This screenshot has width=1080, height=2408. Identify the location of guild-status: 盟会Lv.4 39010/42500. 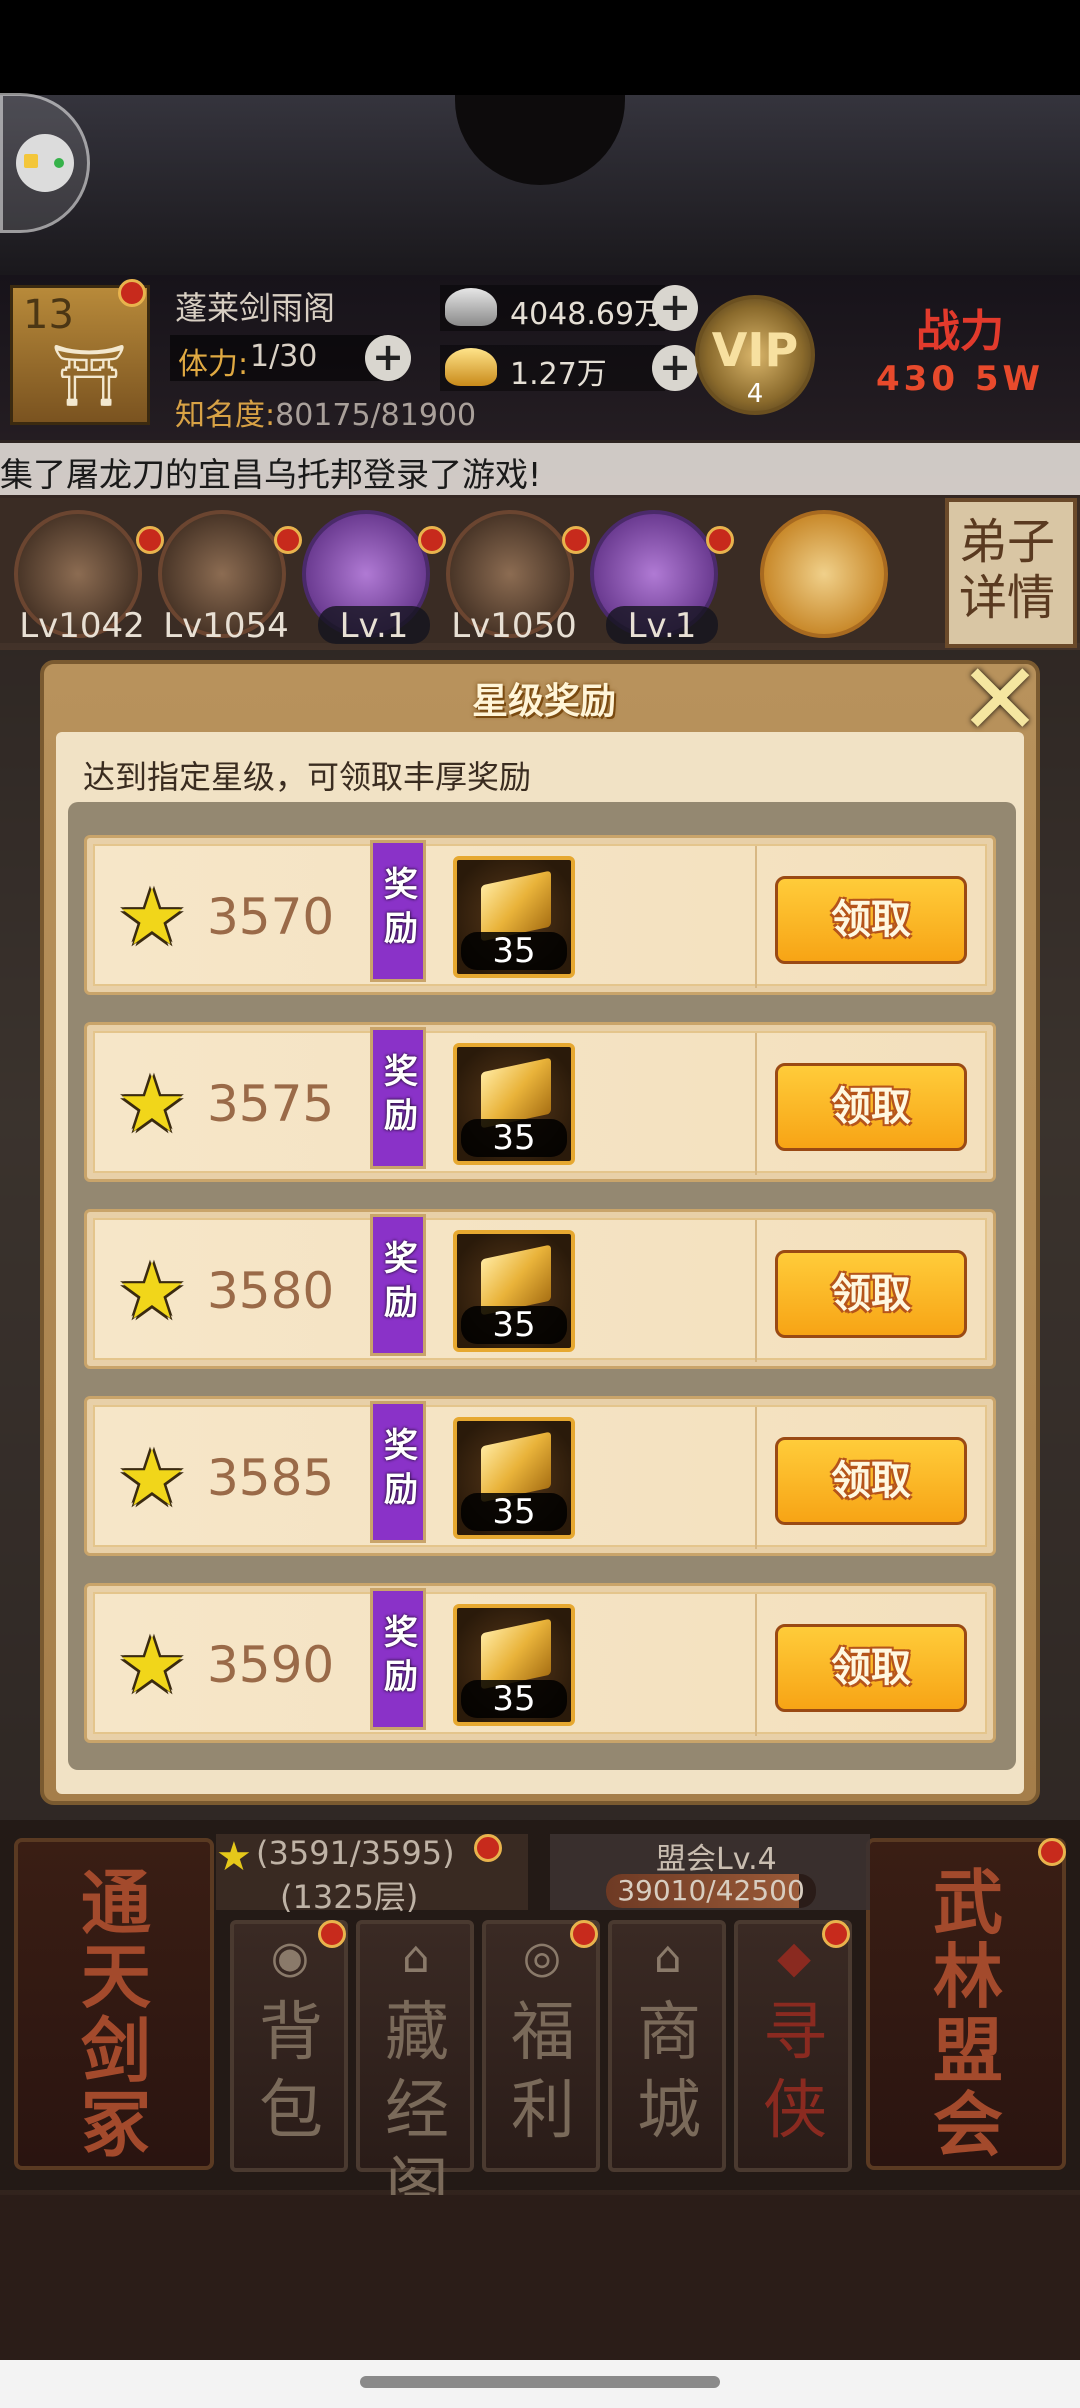
(710, 1872).